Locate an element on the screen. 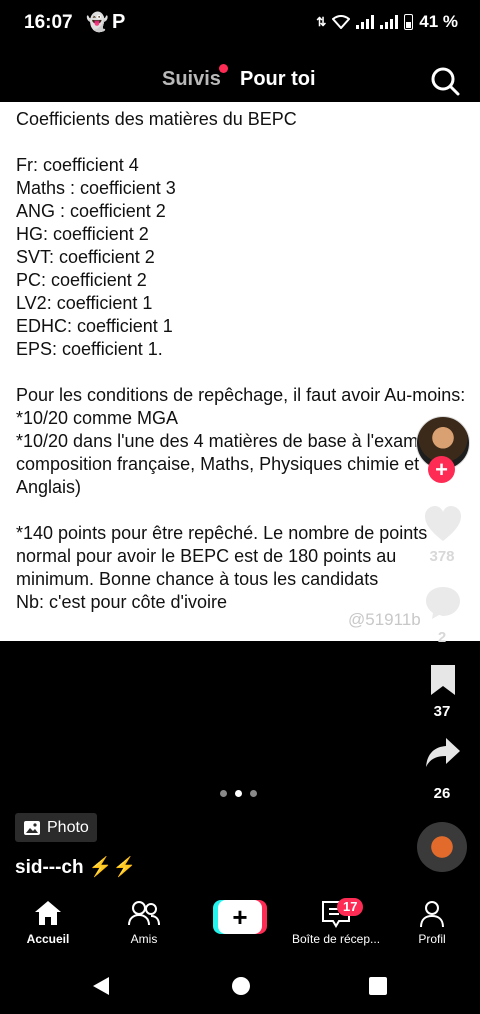  like-count: 378 is located at coordinates (442, 556).